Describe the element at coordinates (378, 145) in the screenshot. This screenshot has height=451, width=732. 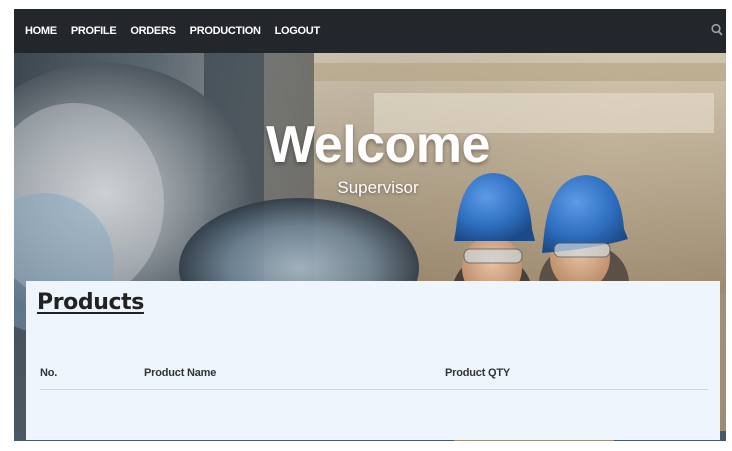
I see `welcome-title: Welcome` at that location.